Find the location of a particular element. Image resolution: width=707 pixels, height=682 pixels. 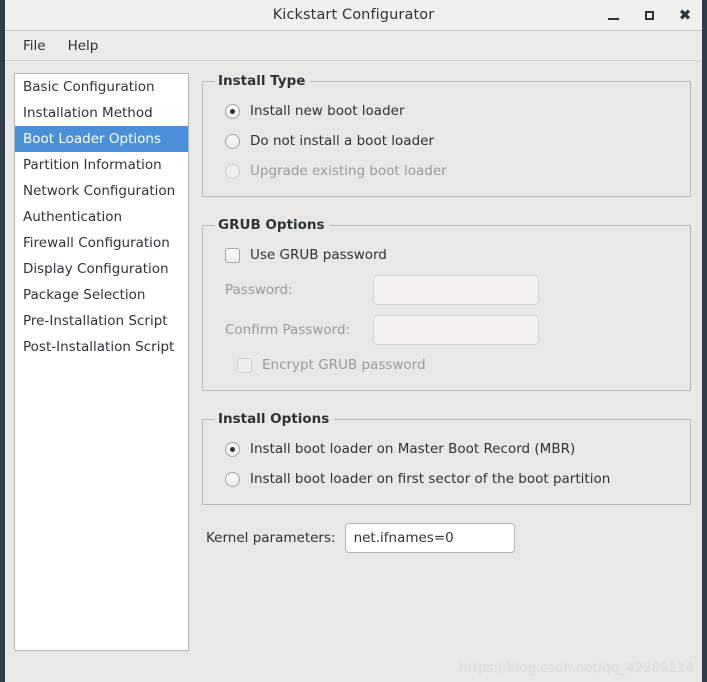

kernel-parameters-row: Kernel parameters: is located at coordinates (446, 538).